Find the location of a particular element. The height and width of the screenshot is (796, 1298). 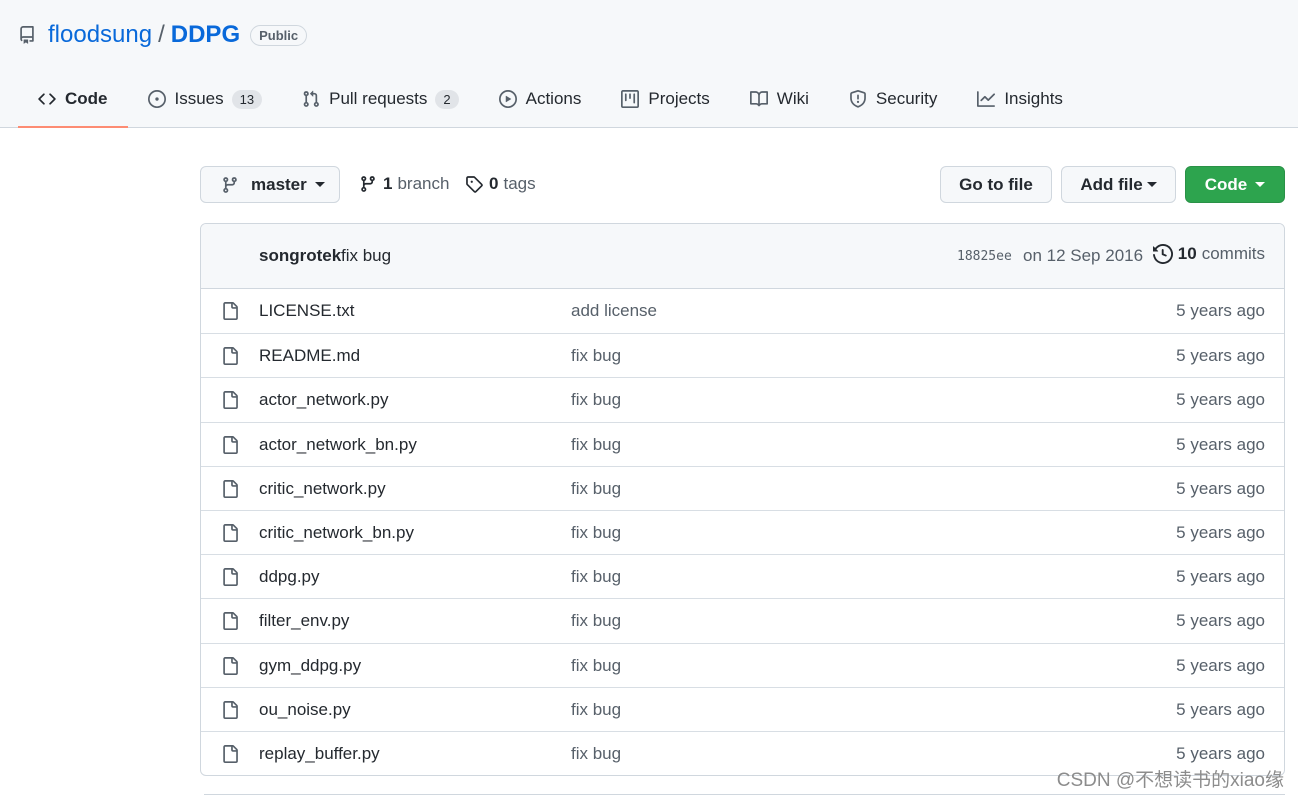

file-name-link: ddpg.py is located at coordinates (289, 577).